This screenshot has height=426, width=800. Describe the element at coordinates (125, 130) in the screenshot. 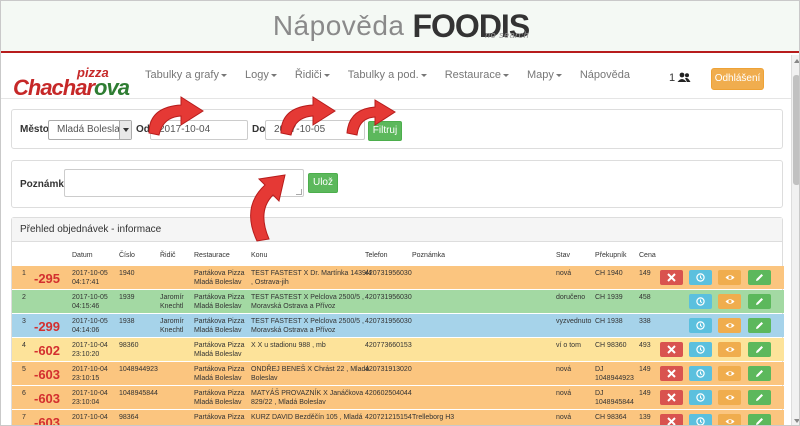

I see `chevron-down-icon` at that location.